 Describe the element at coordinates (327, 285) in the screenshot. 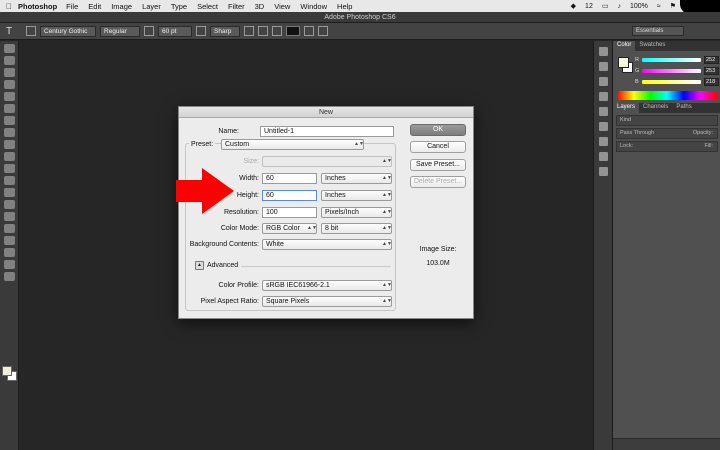

I see `color-profile-select: sRGB IEC61966-2.1 ▲▼` at that location.